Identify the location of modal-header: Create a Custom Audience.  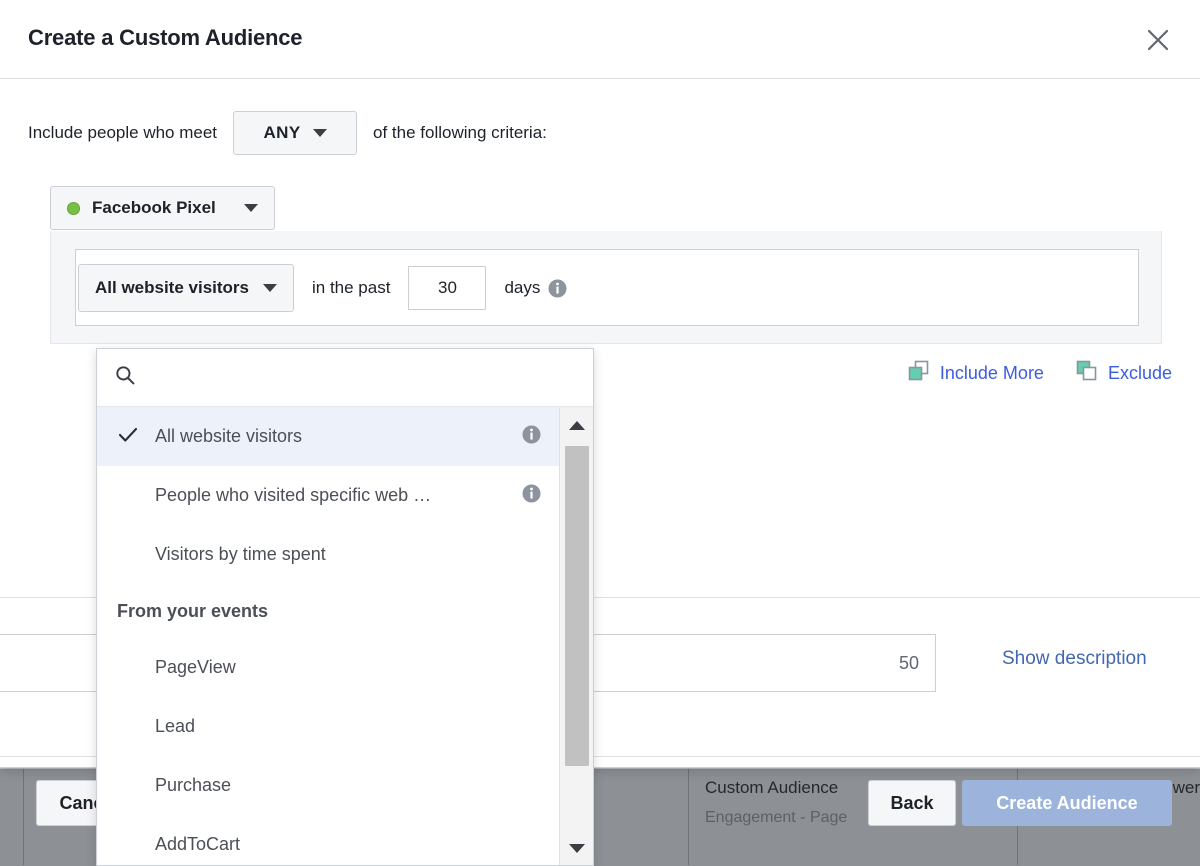
(600, 39).